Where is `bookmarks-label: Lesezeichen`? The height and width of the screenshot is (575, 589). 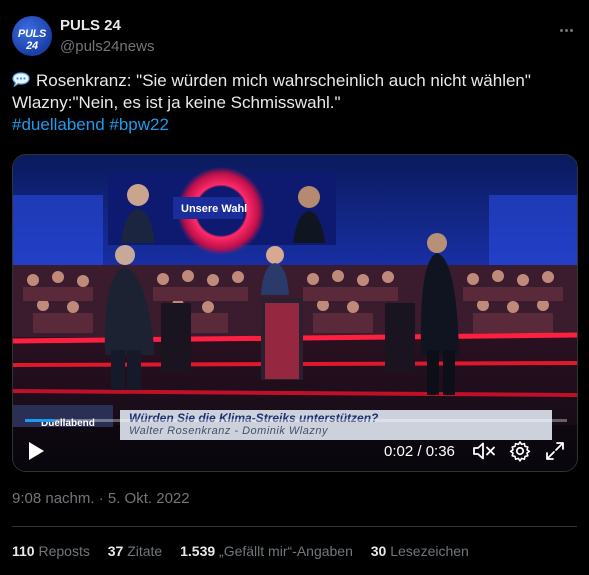
bookmarks-label: Lesezeichen is located at coordinates (429, 551).